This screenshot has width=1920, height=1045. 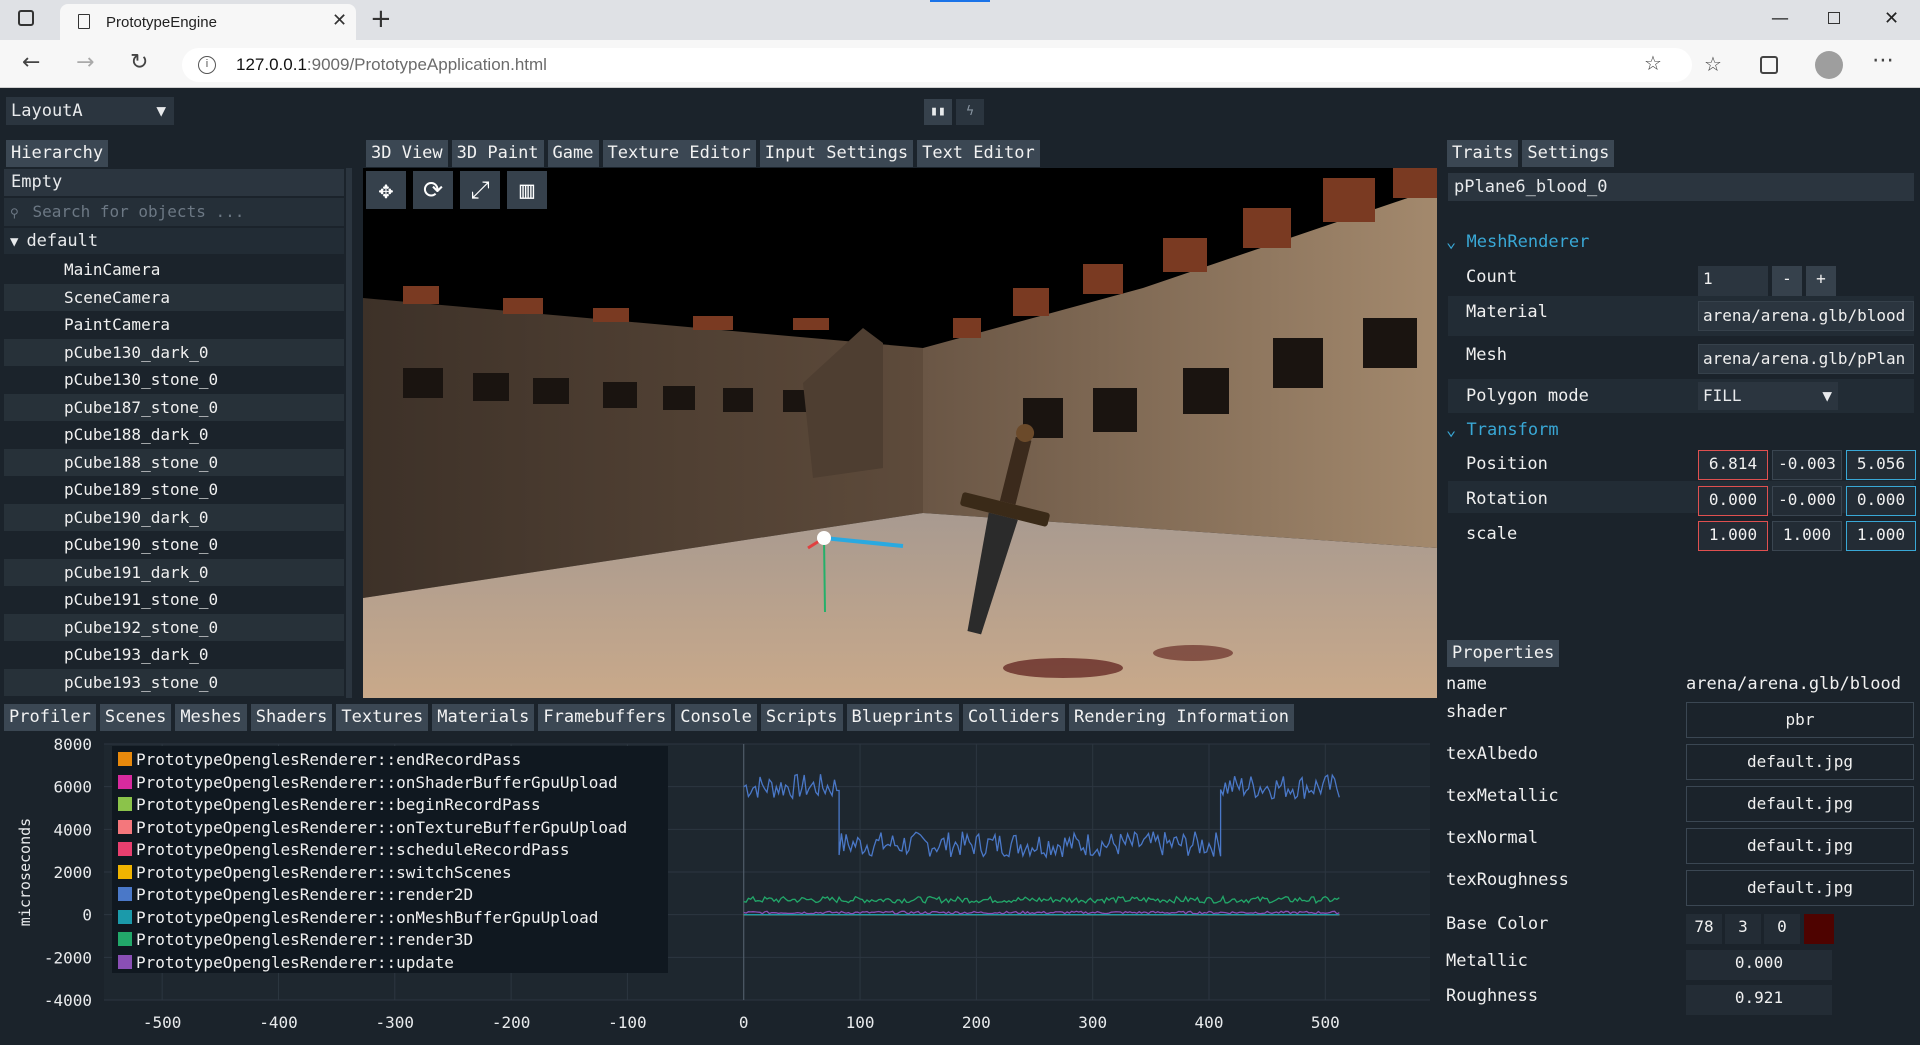 What do you see at coordinates (801, 717) in the screenshot?
I see `tab-scripts: Scripts` at bounding box center [801, 717].